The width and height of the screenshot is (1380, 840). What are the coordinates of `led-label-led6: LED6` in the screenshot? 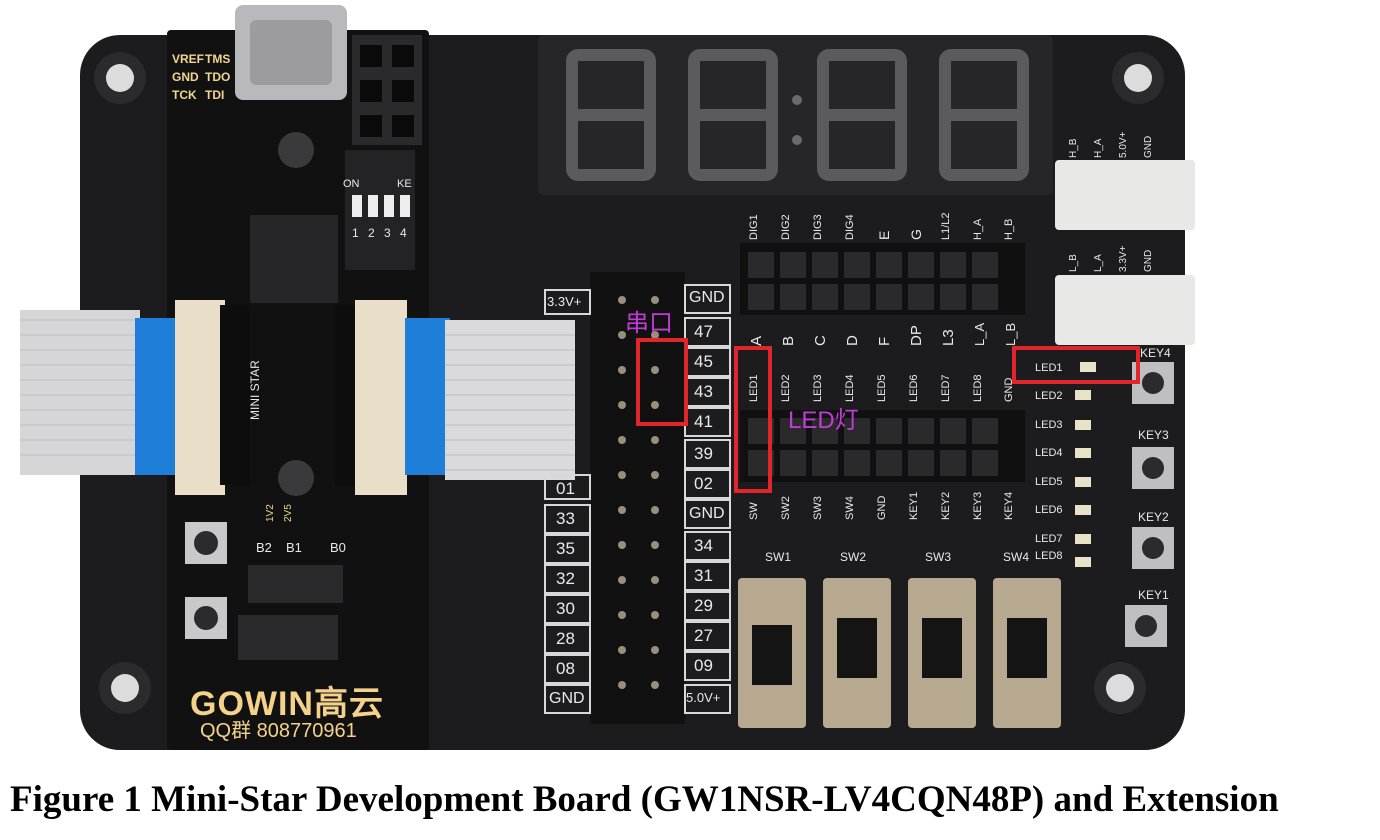 It's located at (1049, 510).